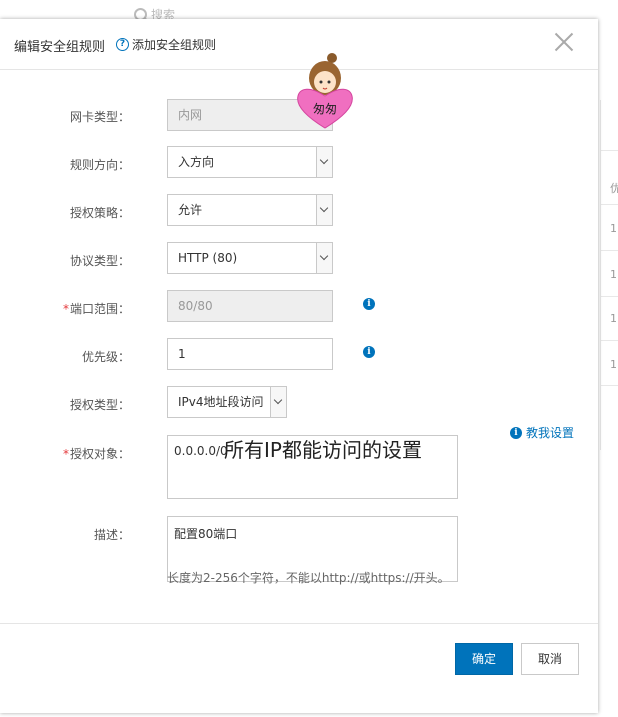 Image resolution: width=618 pixels, height=717 pixels. What do you see at coordinates (250, 162) in the screenshot?
I see `direction-select: 入方向` at bounding box center [250, 162].